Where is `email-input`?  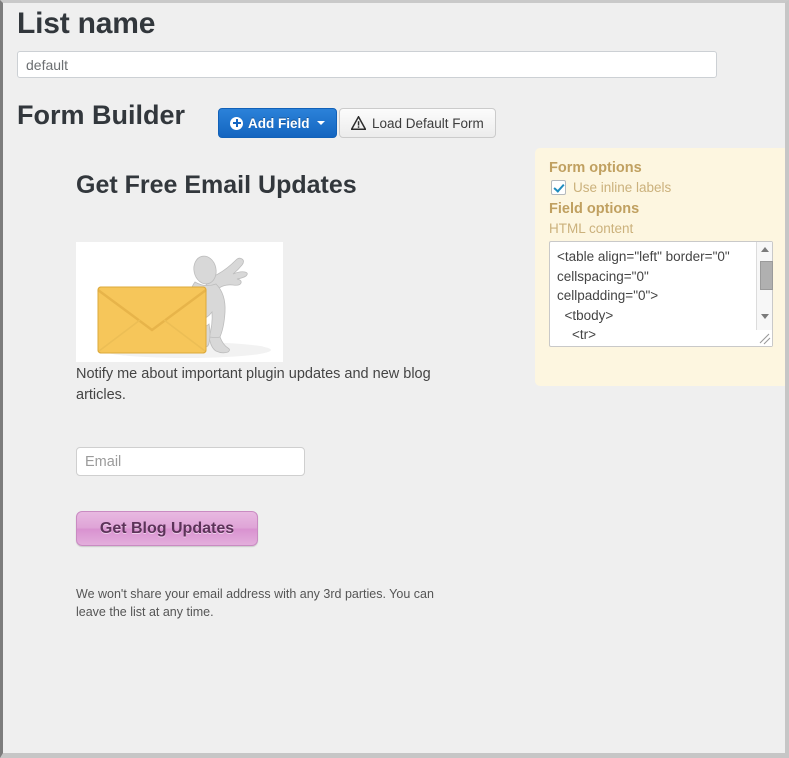
email-input is located at coordinates (190, 461).